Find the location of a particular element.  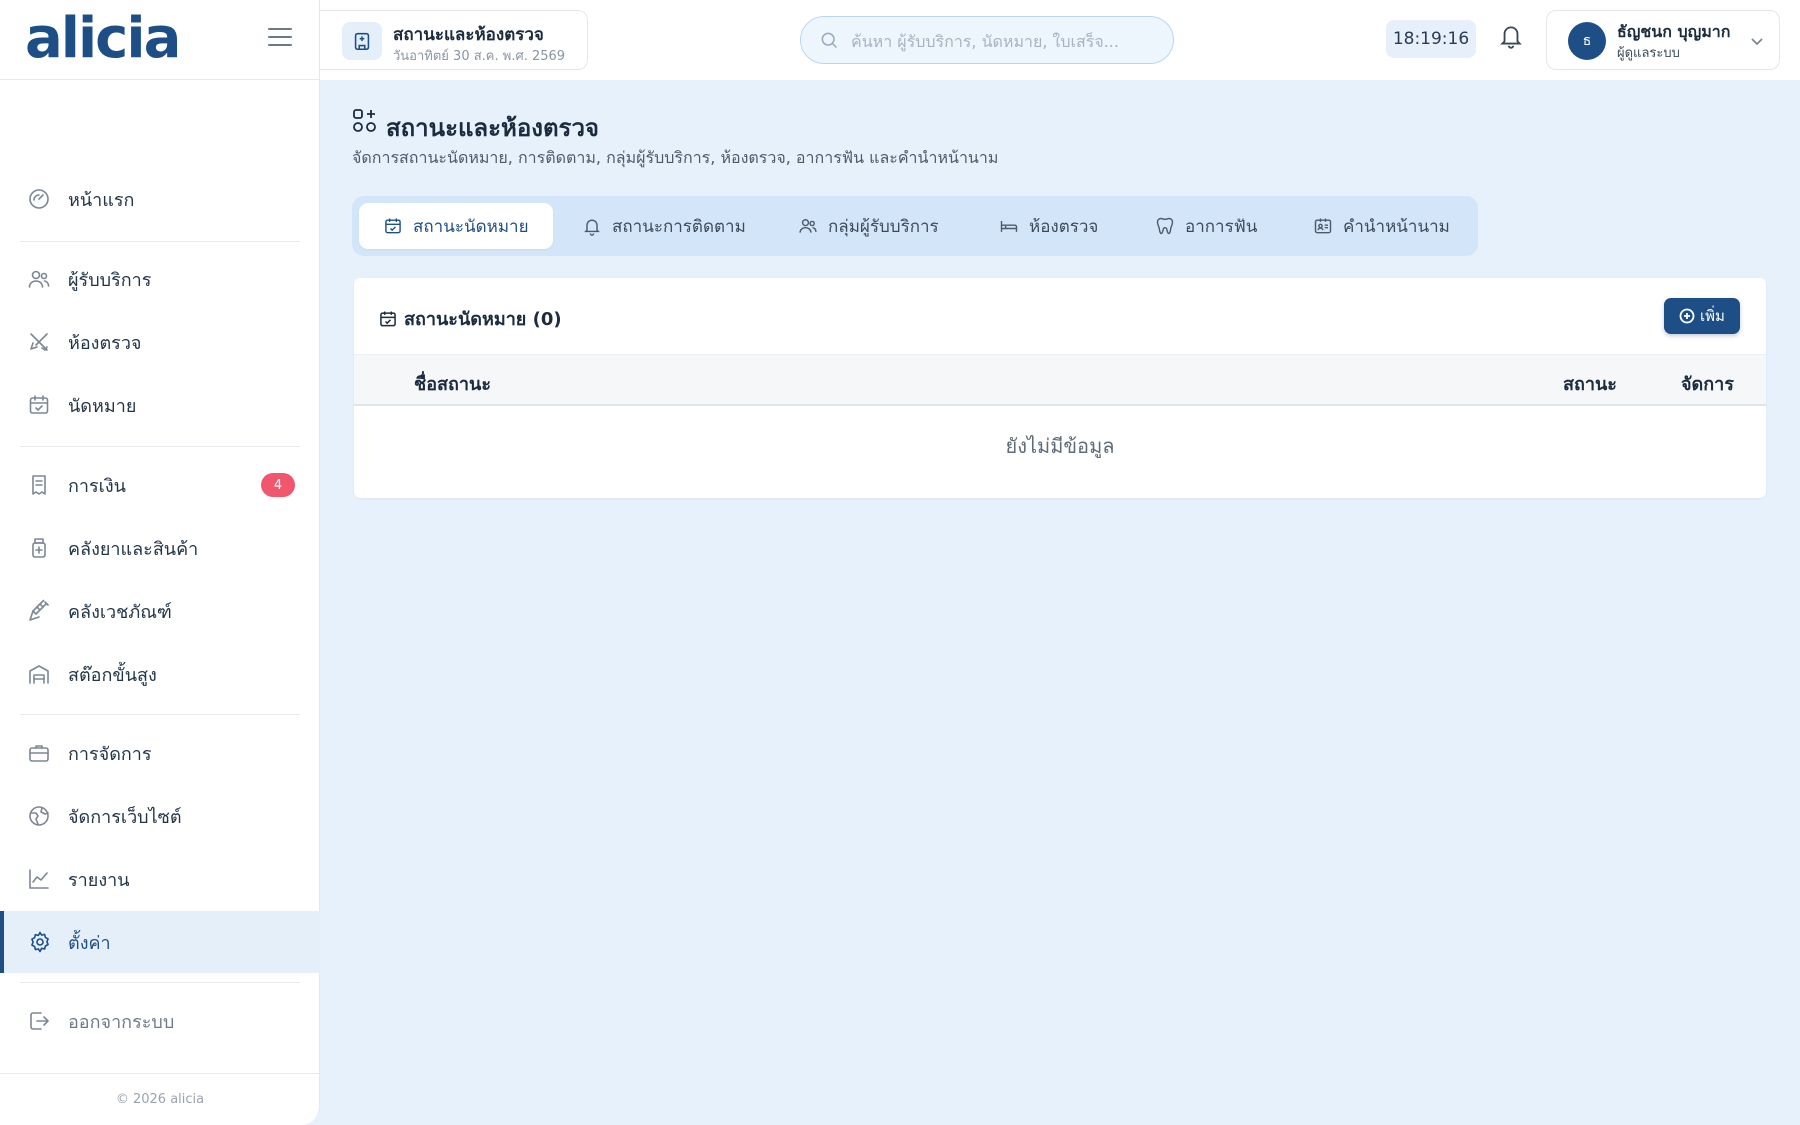

sidebar-item-label: การจัดการ is located at coordinates (110, 754).